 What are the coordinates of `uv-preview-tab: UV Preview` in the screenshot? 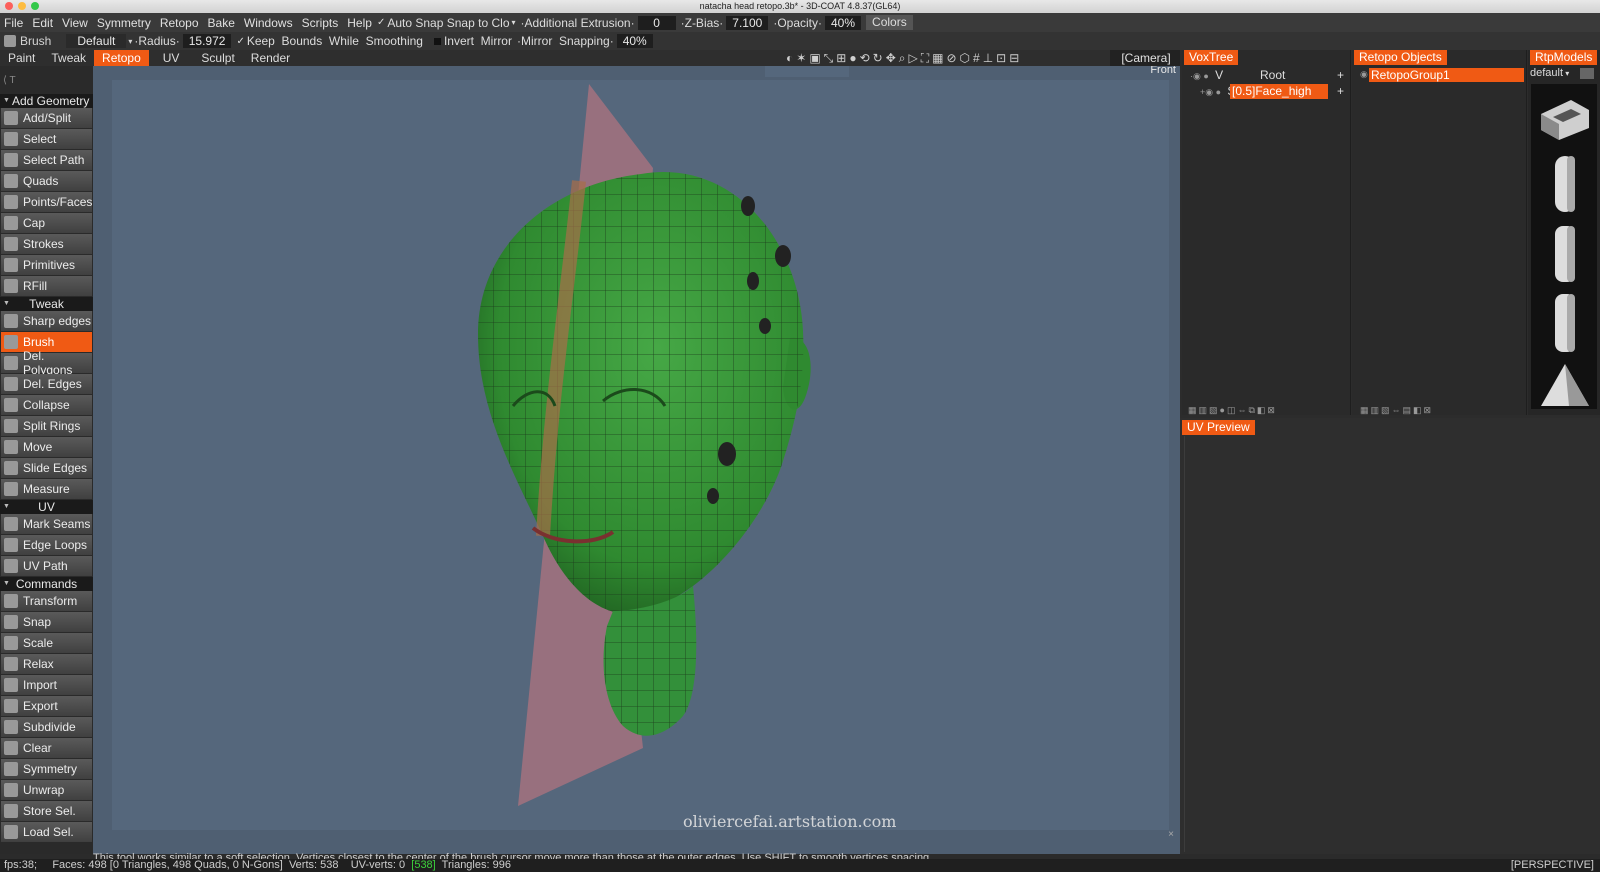 It's located at (1218, 427).